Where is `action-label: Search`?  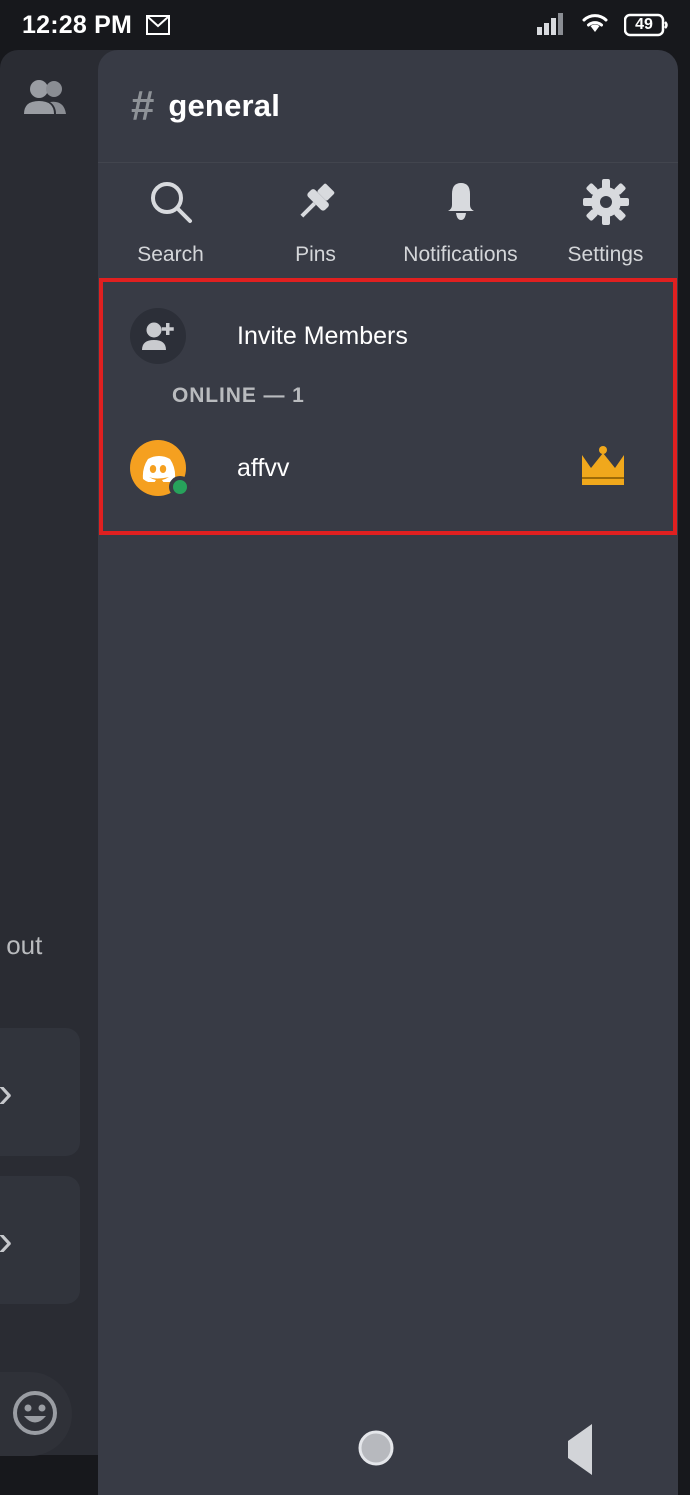
action-label: Search is located at coordinates (170, 254).